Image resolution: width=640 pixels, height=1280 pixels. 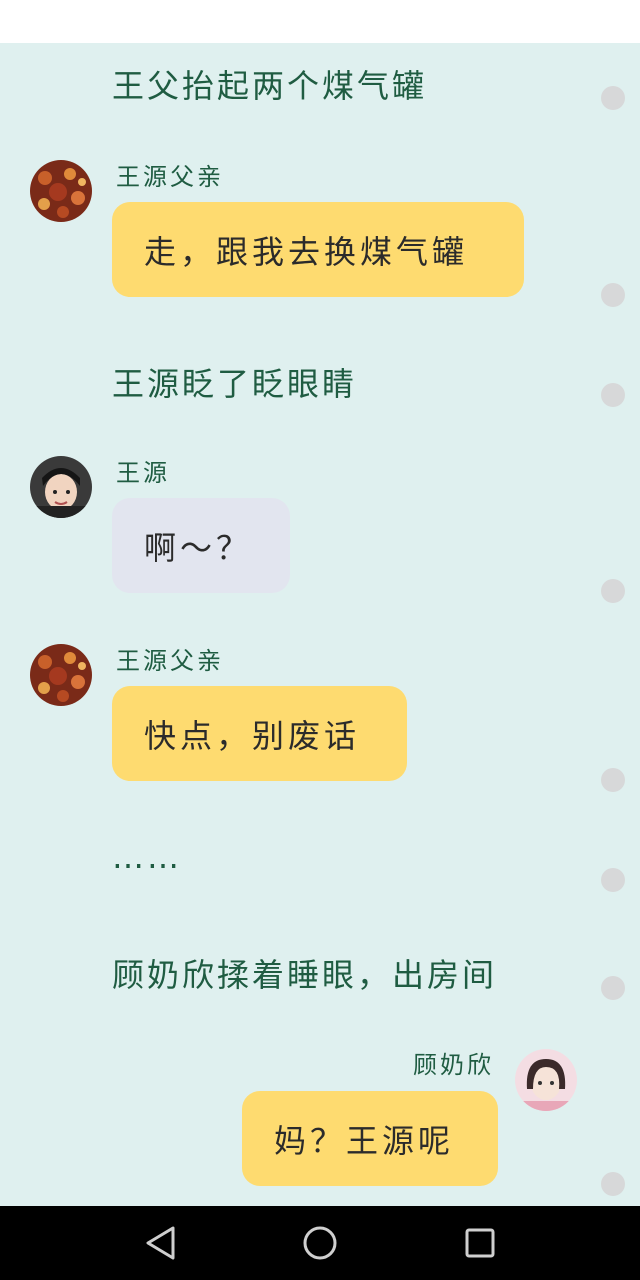 What do you see at coordinates (270, 86) in the screenshot?
I see `narration-line: 王父抬起两个煤气罐` at bounding box center [270, 86].